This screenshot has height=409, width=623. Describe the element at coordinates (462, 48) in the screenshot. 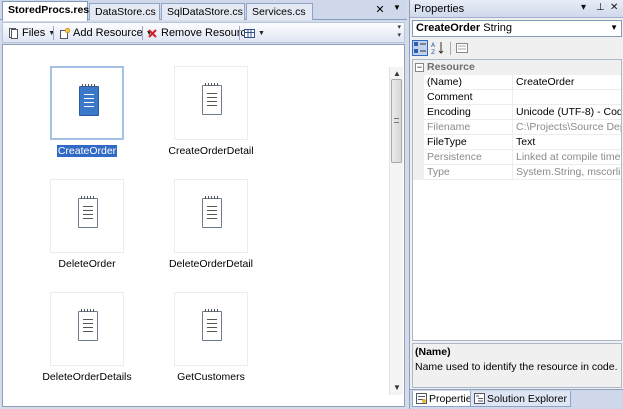

I see `property-pages-icon` at that location.